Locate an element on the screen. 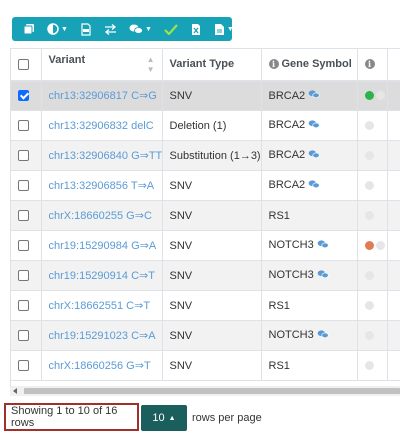 This screenshot has height=444, width=400. excel-file-icon is located at coordinates (195, 29).